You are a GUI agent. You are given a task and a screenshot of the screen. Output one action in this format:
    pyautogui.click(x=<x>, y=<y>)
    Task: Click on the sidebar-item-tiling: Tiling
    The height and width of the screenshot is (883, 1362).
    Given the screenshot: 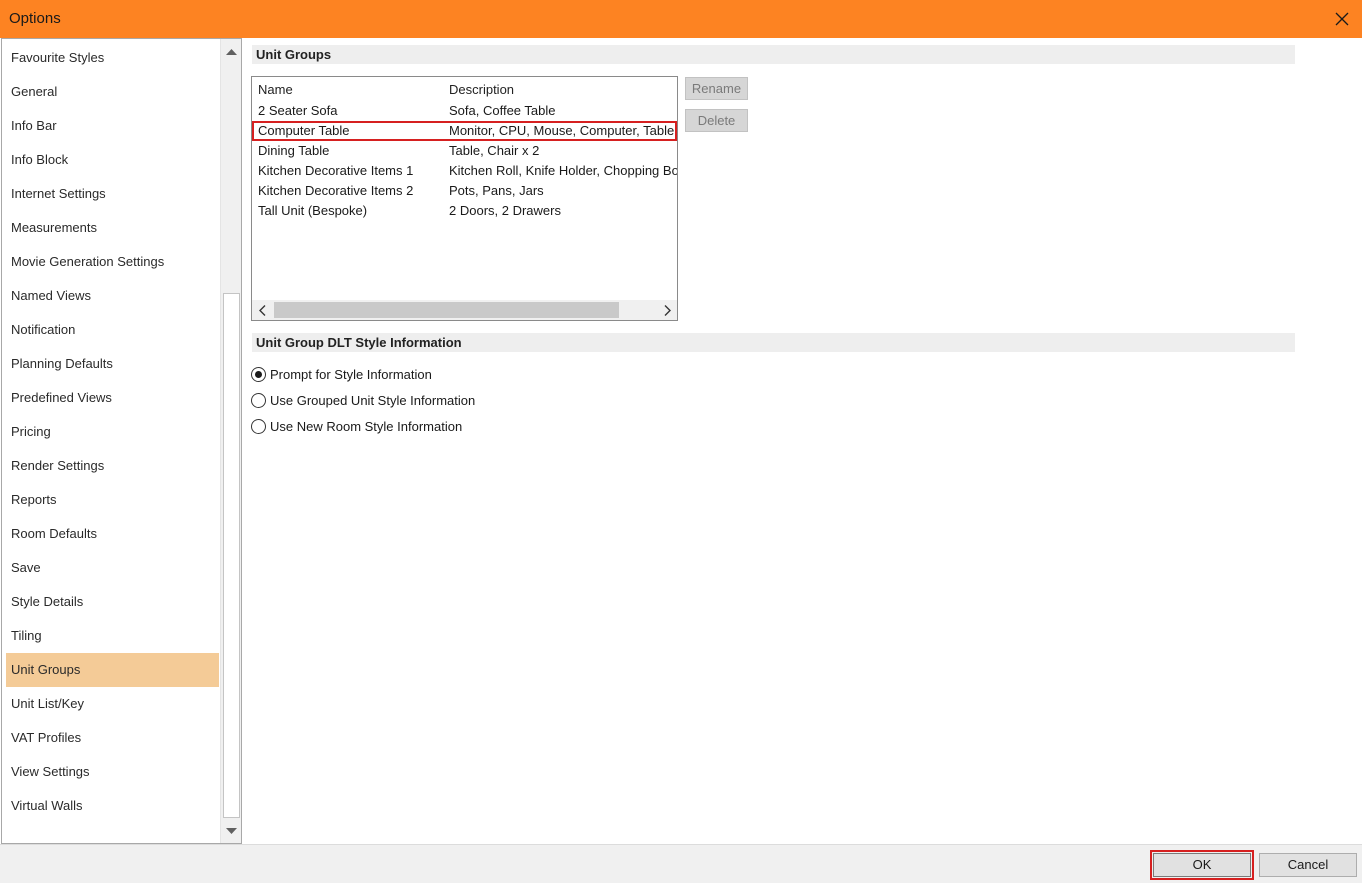 What is the action you would take?
    pyautogui.click(x=112, y=636)
    